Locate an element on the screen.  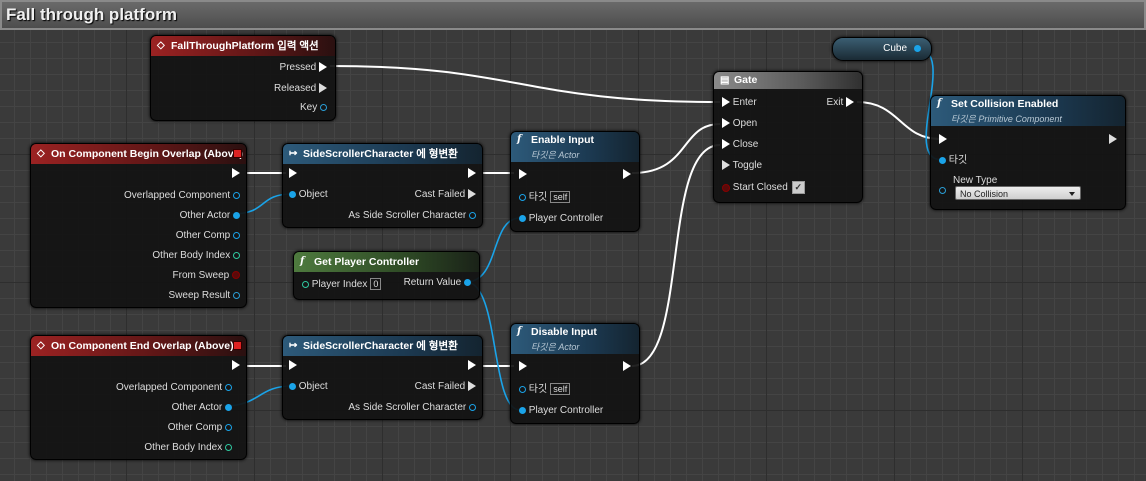
cube-variable-node: Cube is located at coordinates (882, 49).